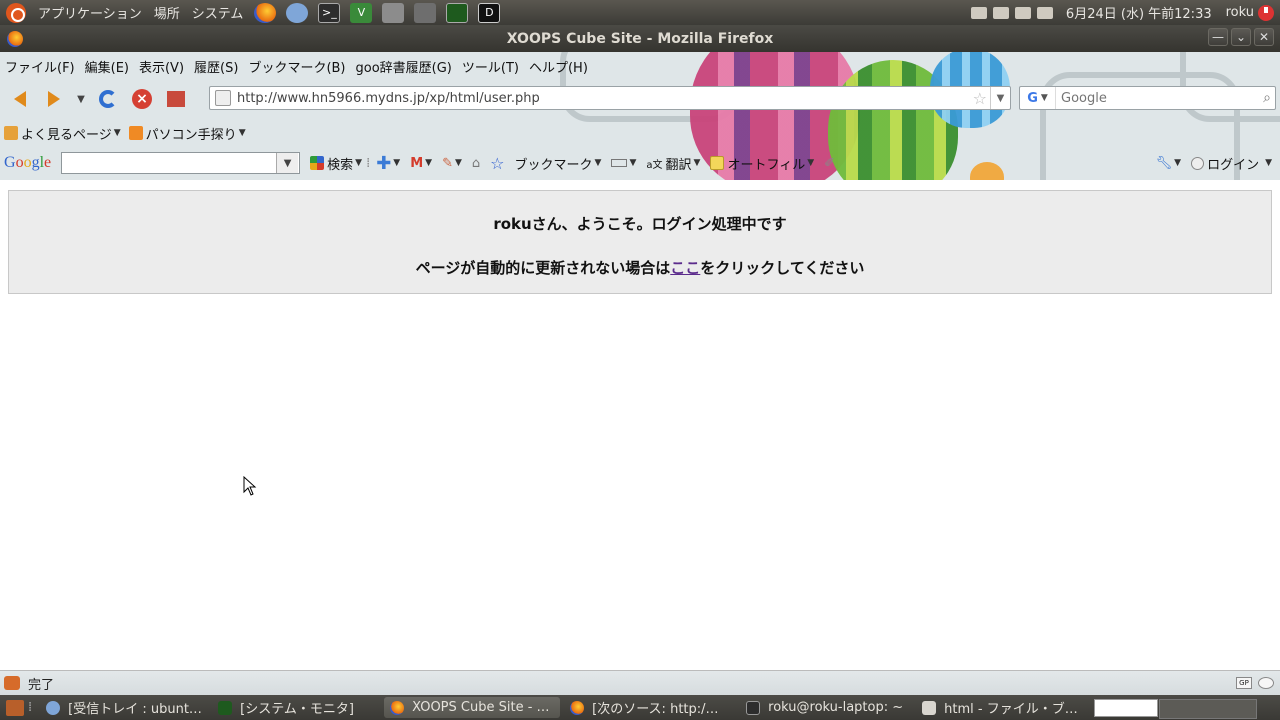  I want to click on clock: 6月24日 (水) 午前12:33, so click(1139, 12).